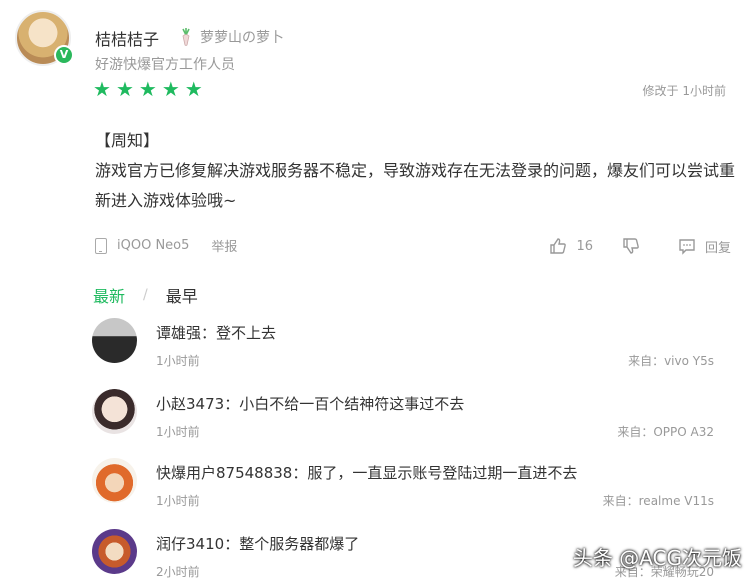 This screenshot has height=585, width=756. I want to click on tab-newest: 最新, so click(109, 295).